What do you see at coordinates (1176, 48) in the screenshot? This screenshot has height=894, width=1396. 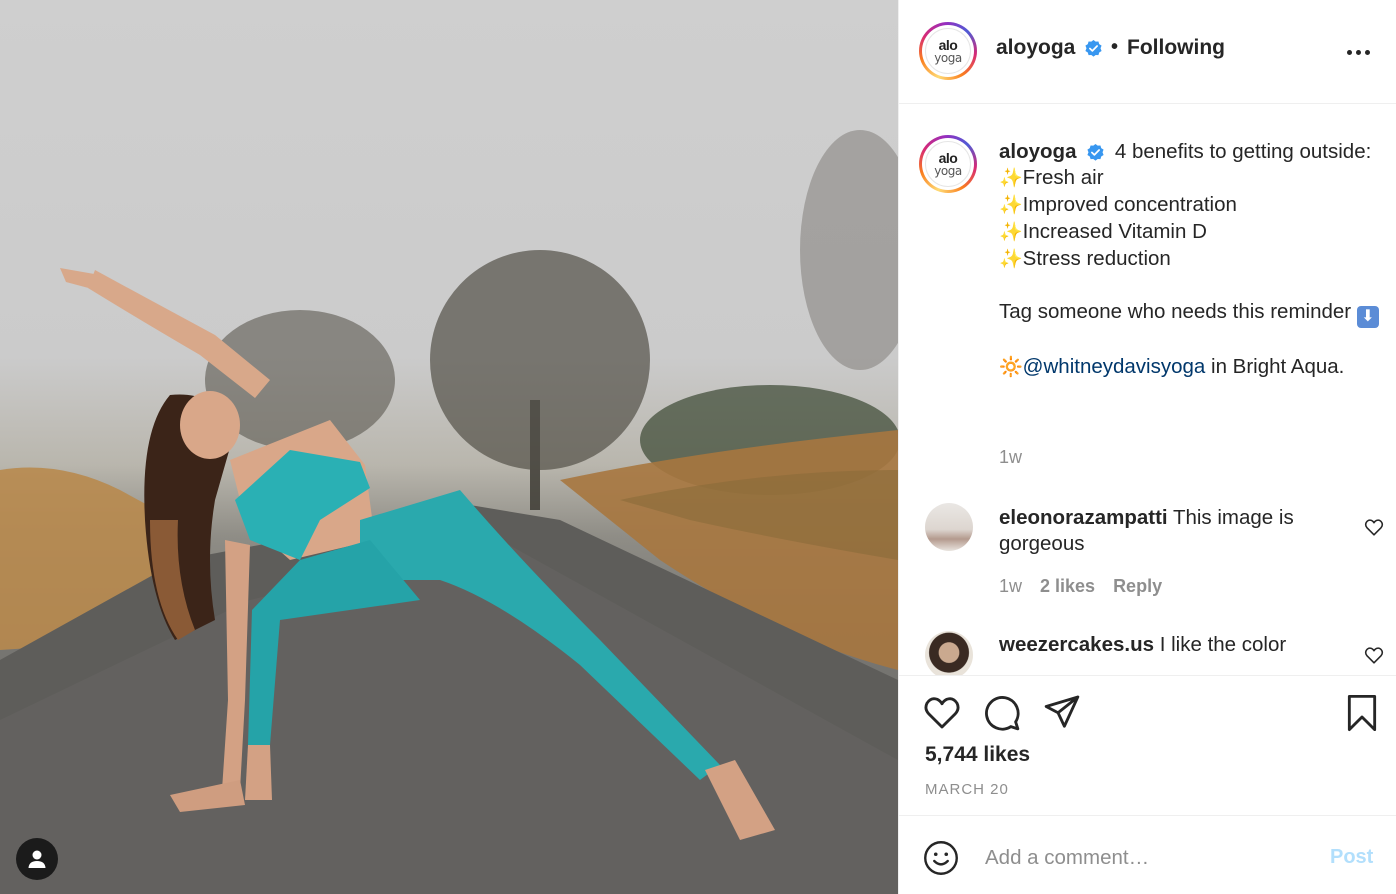 I see `following-button: Following` at bounding box center [1176, 48].